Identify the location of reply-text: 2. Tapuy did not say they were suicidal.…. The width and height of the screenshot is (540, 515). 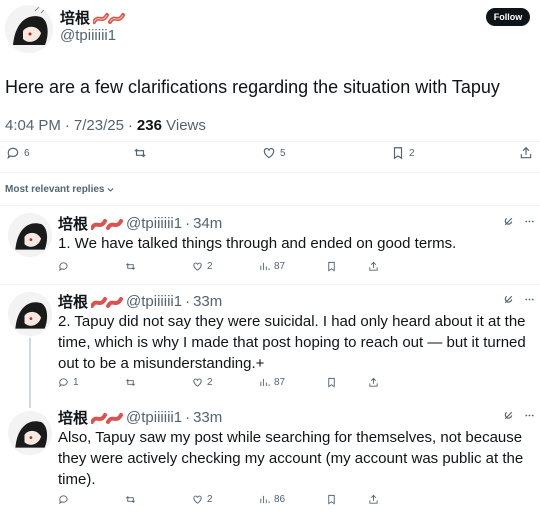
(292, 342).